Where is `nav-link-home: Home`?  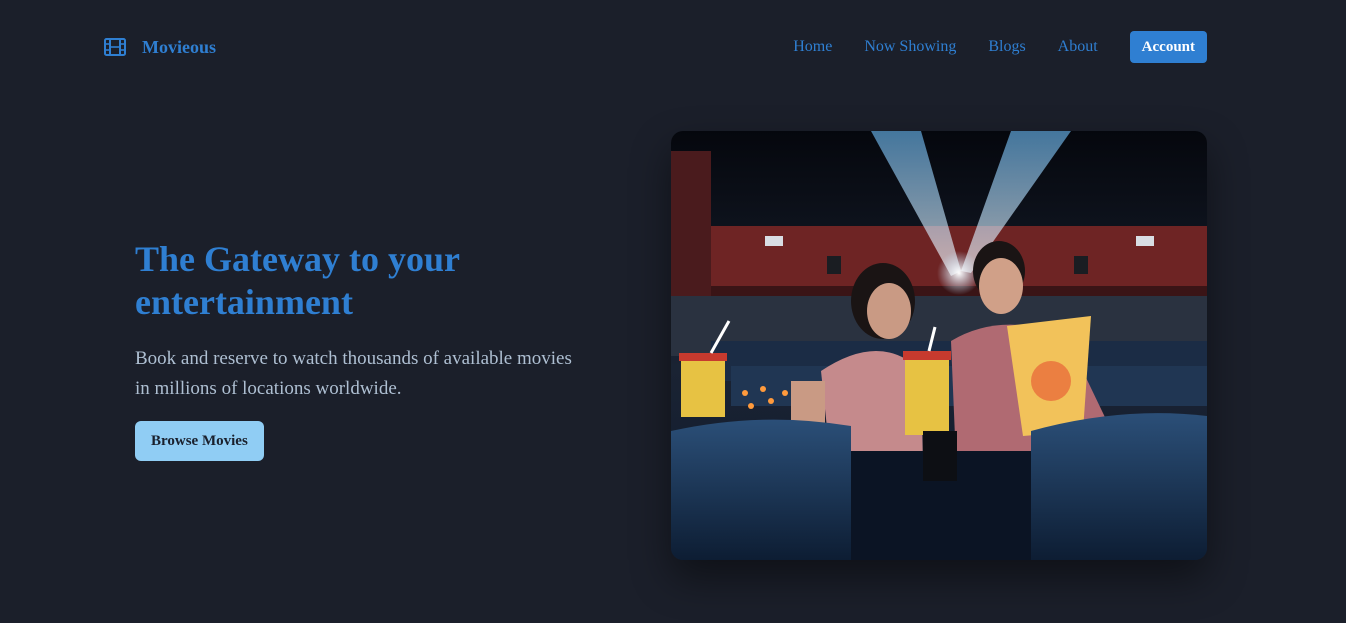
nav-link-home: Home is located at coordinates (812, 47).